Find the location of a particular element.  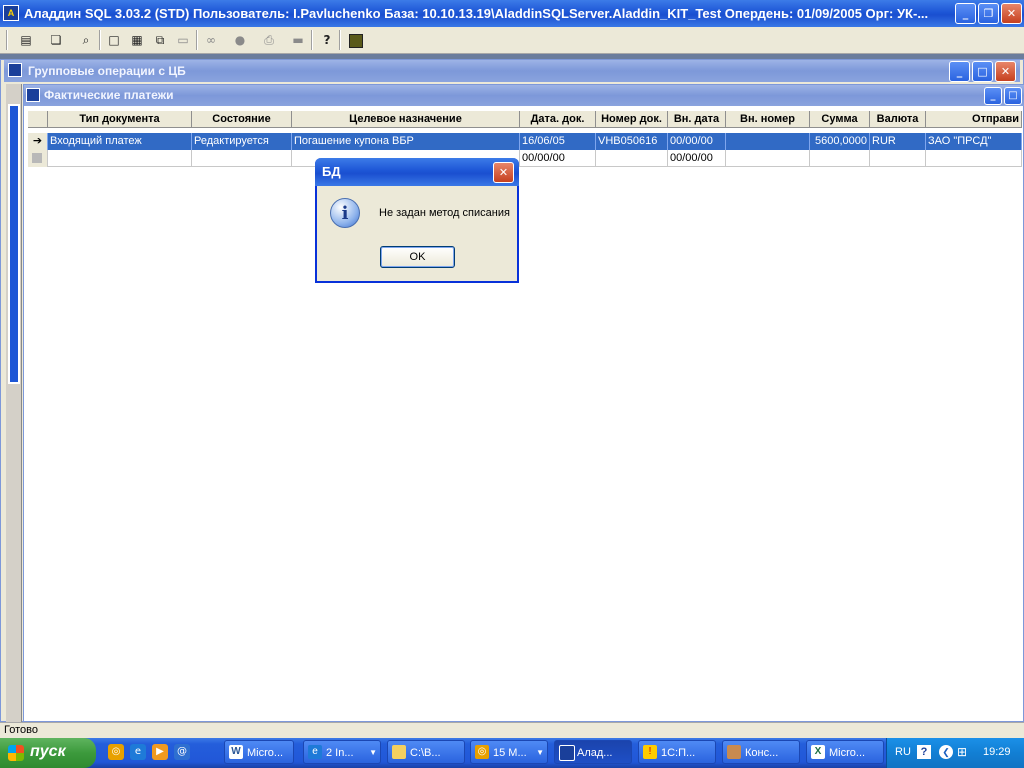

chevron-down-icon: ▼ is located at coordinates (540, 752).